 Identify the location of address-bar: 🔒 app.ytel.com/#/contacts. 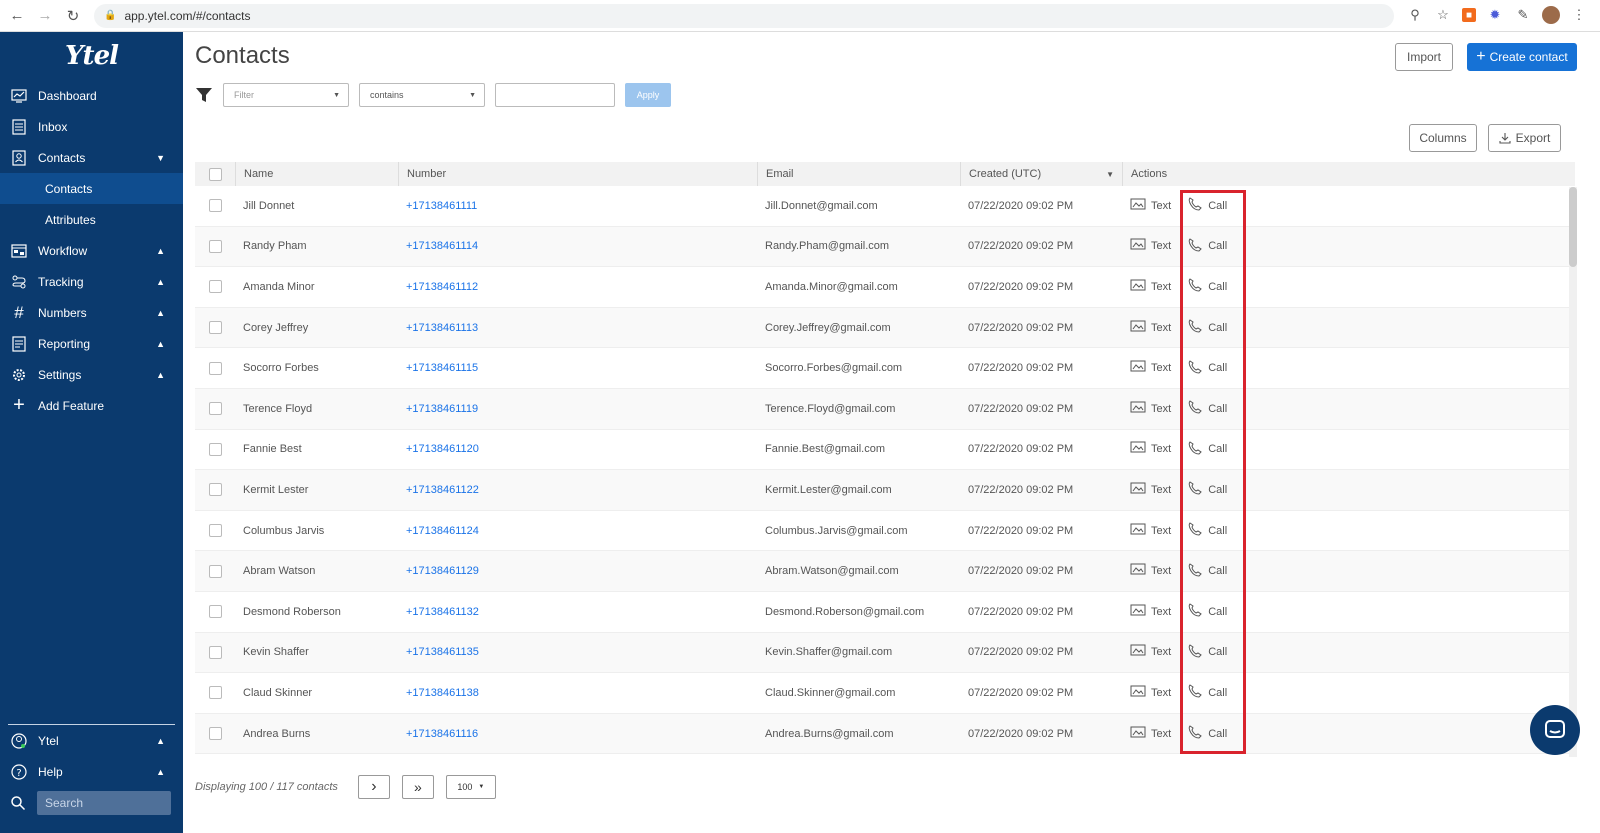
(744, 15).